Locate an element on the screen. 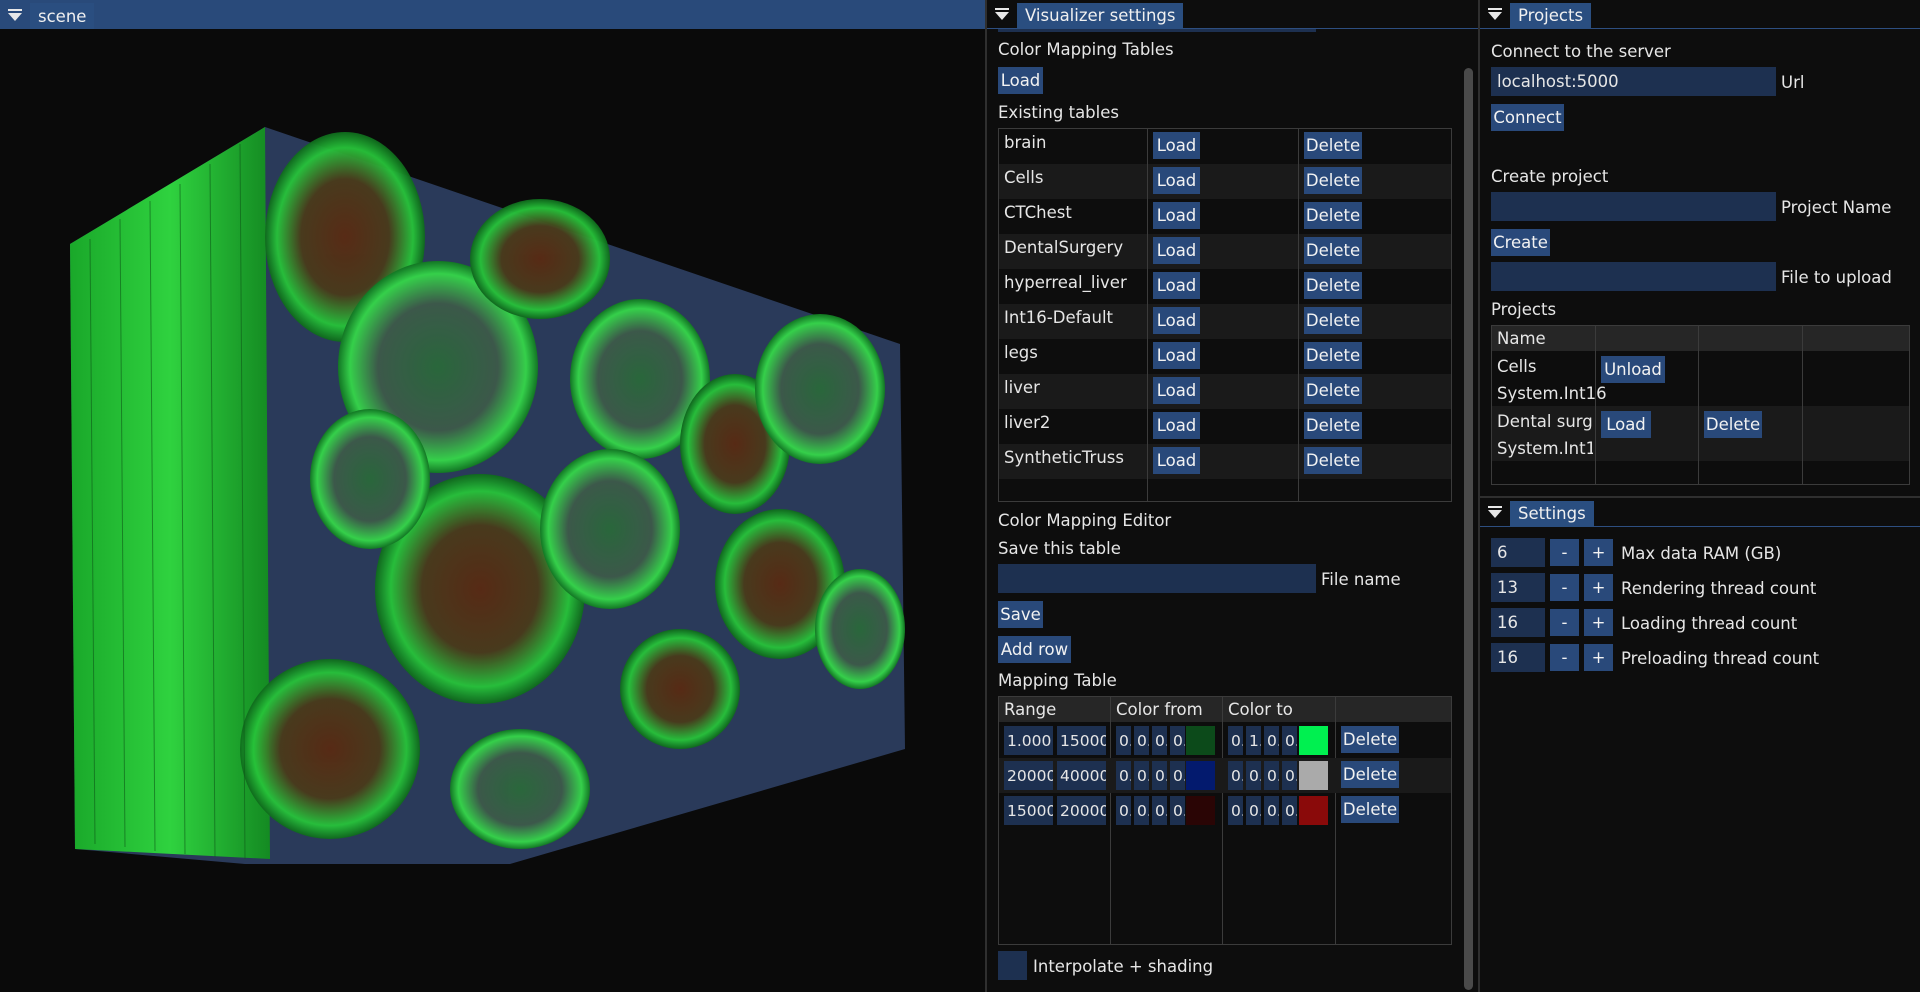 The width and height of the screenshot is (1920, 992). range-to-input: 20000 is located at coordinates (1081, 810).